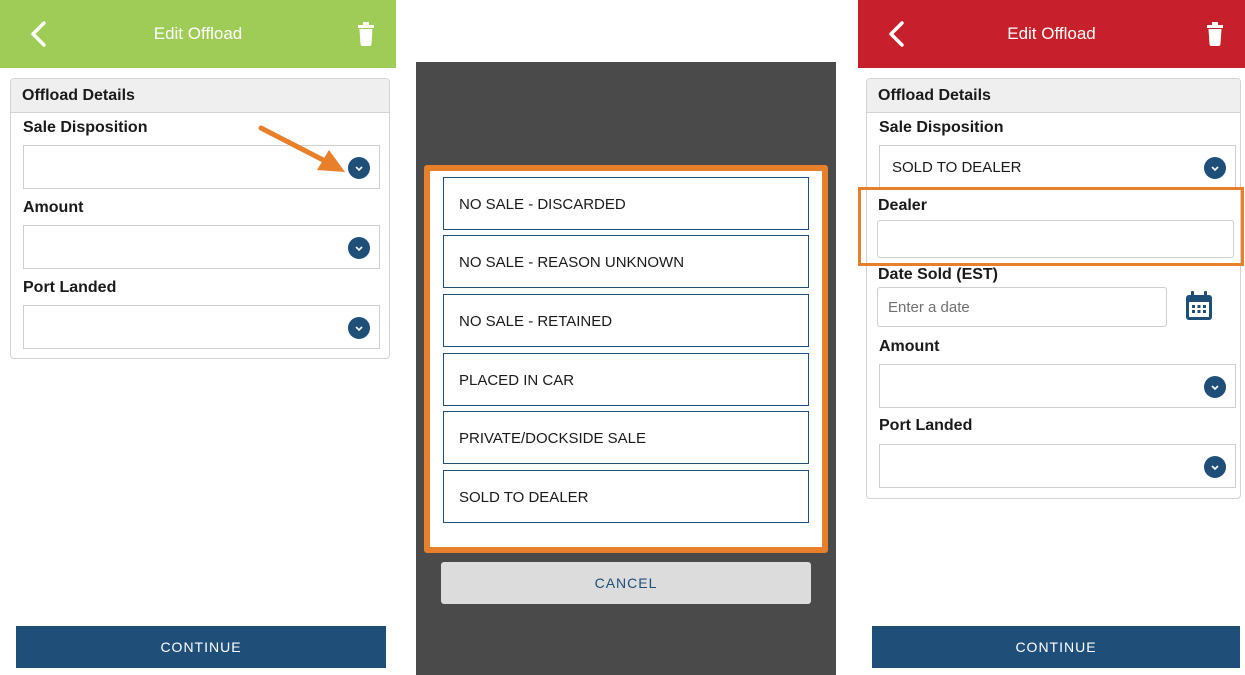  Describe the element at coordinates (626, 261) in the screenshot. I see `option-no-sale-reason-unknown: NO SALE - REASON UNKNOWN` at that location.